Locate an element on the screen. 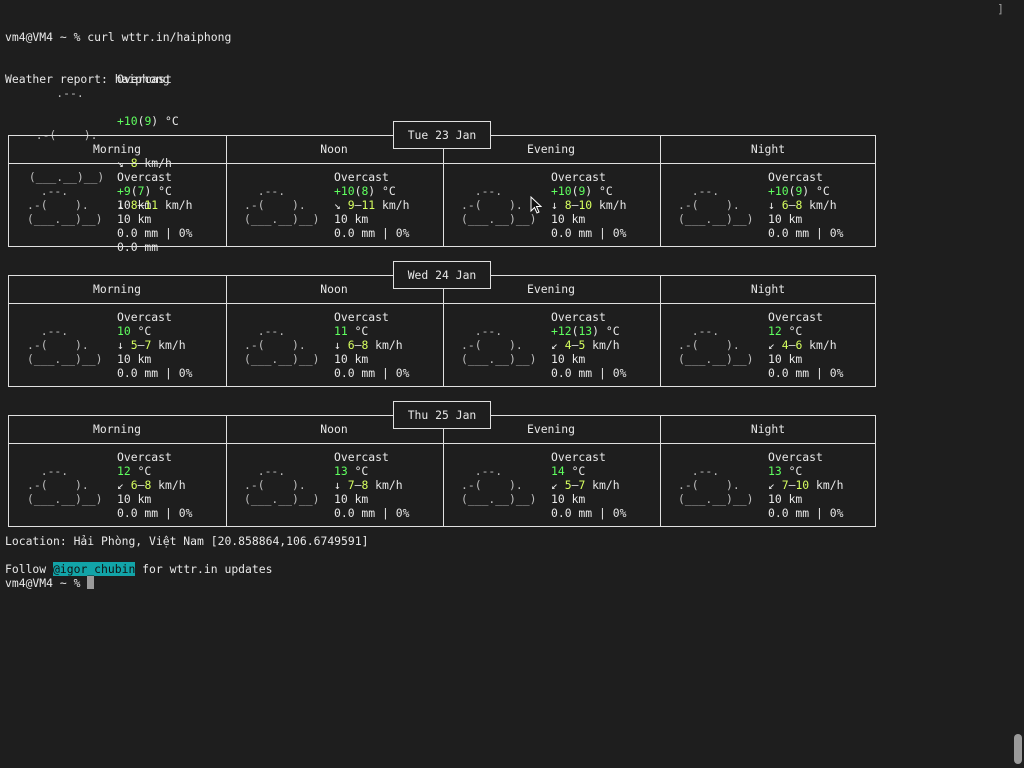  temperature: 11 °C is located at coordinates (351, 331).